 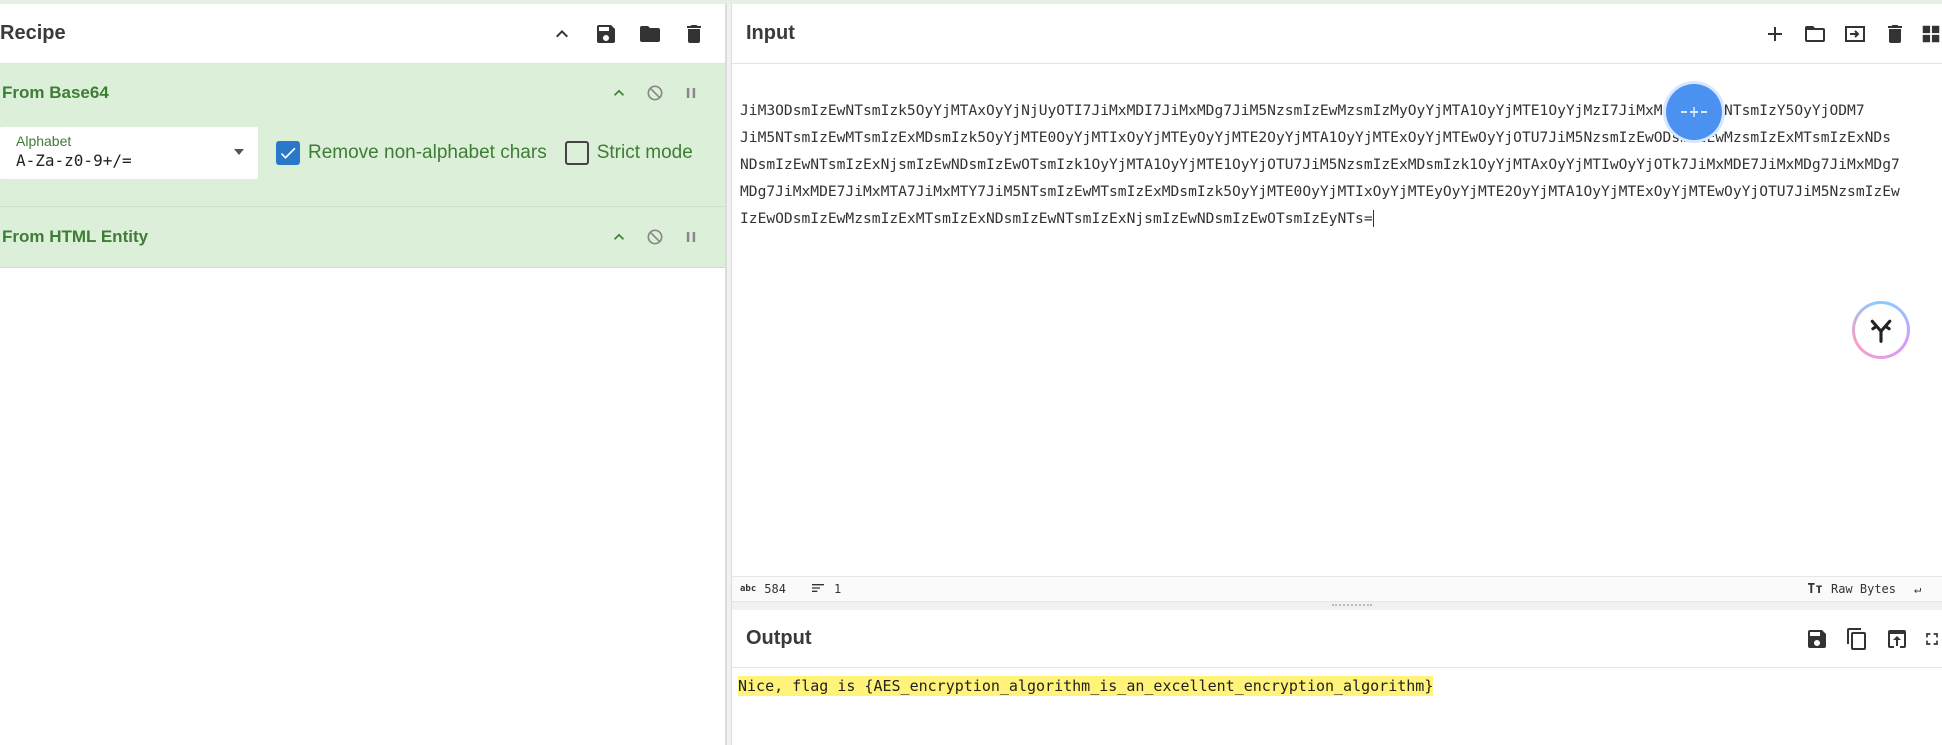 What do you see at coordinates (1895, 34) in the screenshot?
I see `clear-input-trash-icon` at bounding box center [1895, 34].